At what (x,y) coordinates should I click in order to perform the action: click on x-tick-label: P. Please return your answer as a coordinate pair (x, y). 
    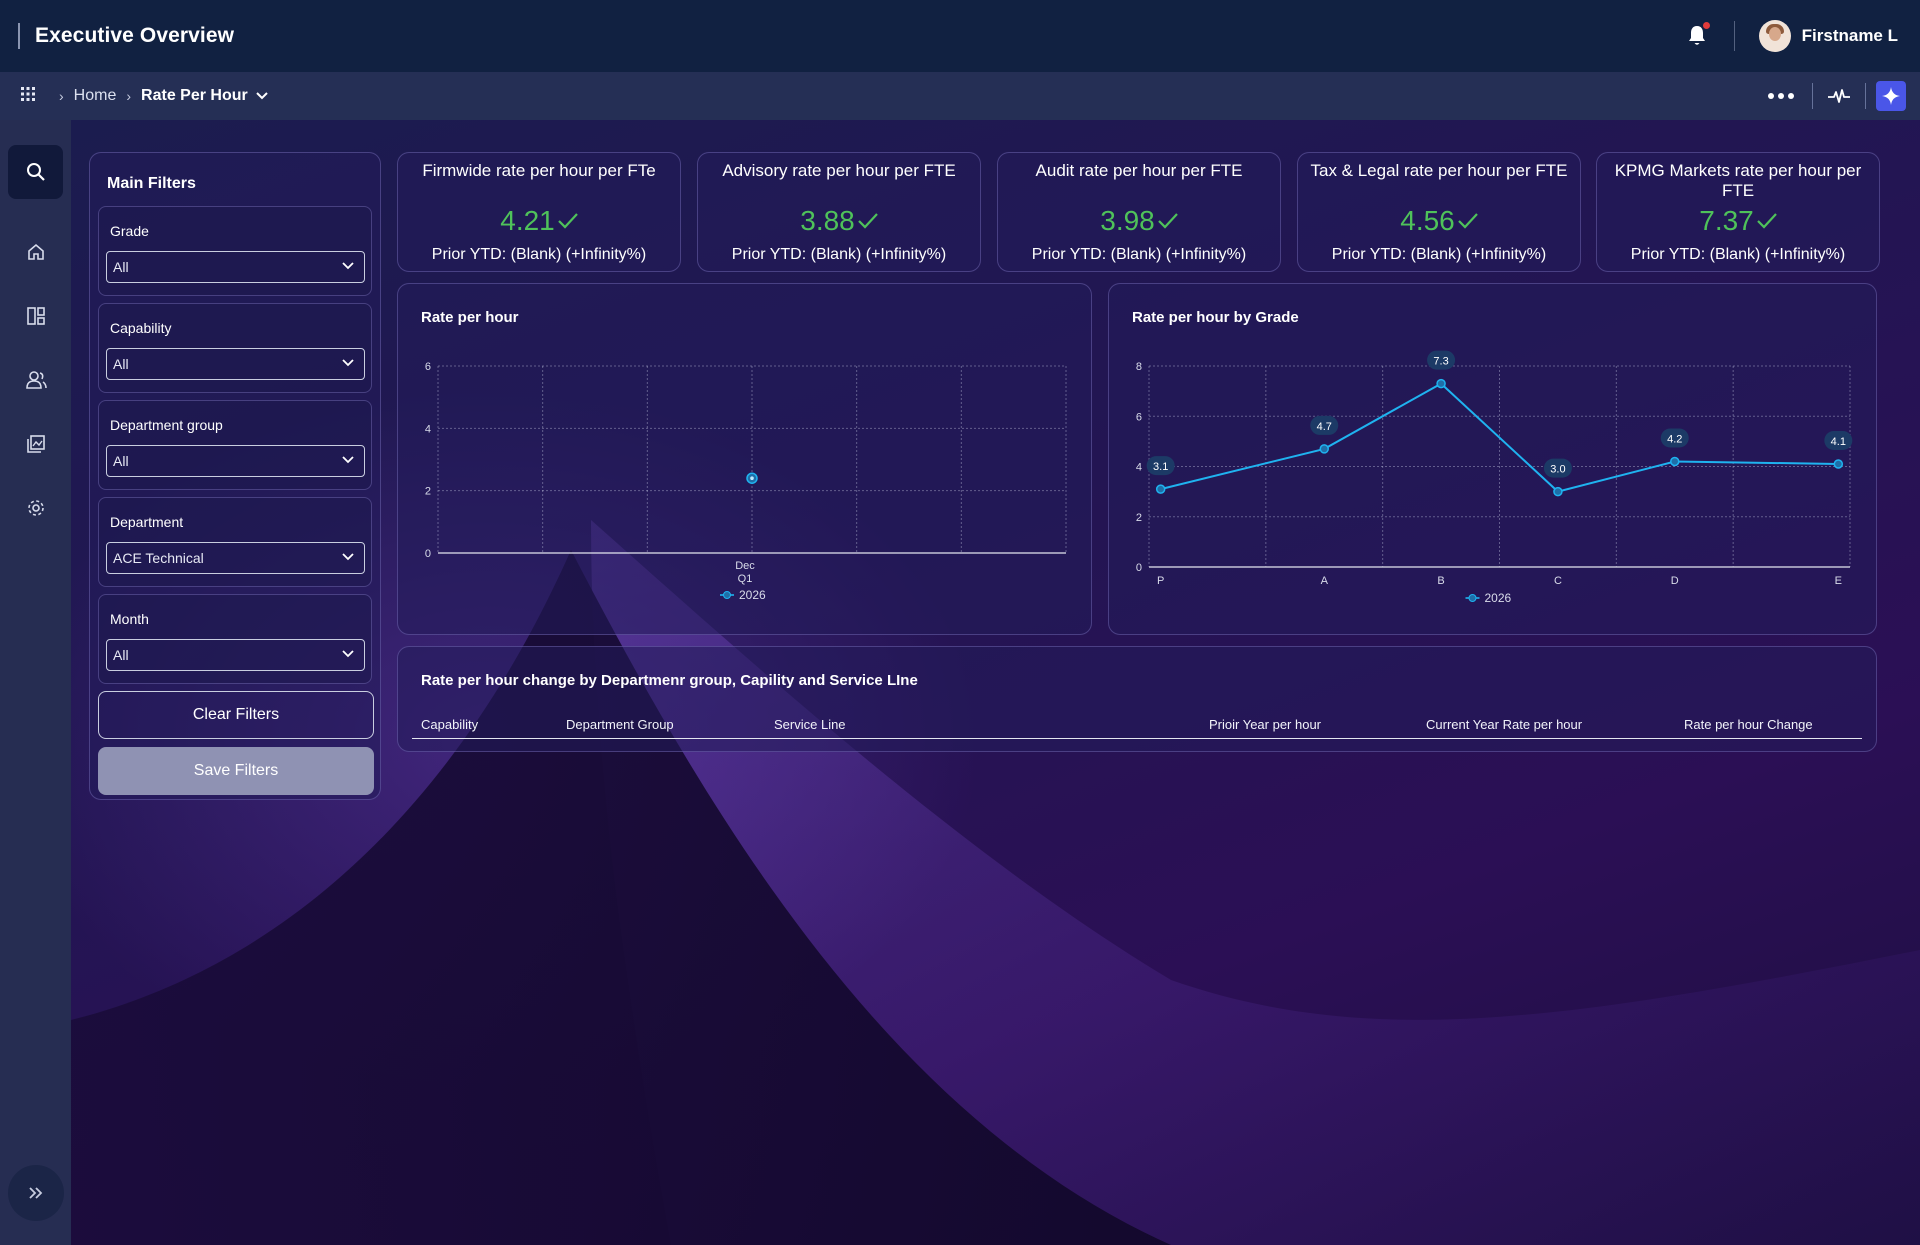
    Looking at the image, I should click on (1160, 581).